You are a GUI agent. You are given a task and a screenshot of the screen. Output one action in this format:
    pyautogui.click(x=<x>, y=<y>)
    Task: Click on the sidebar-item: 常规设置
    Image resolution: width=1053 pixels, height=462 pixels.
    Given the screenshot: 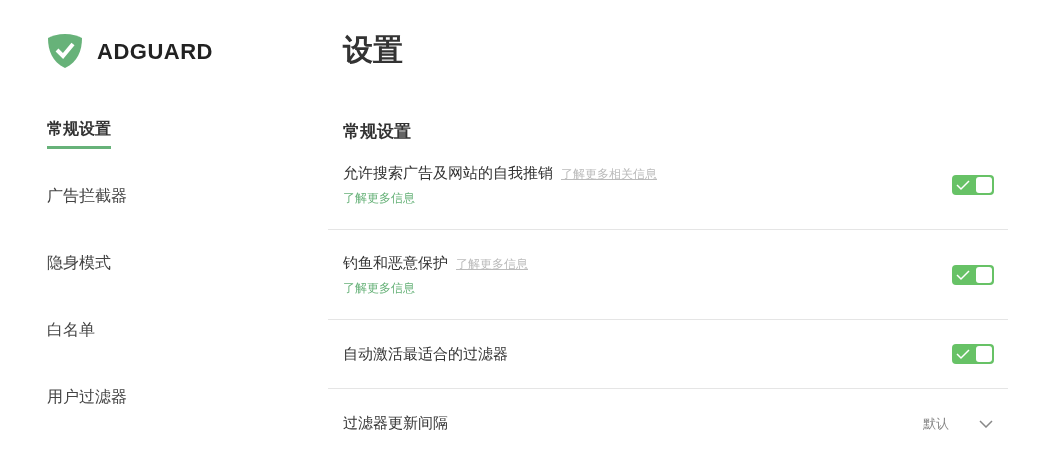 What is the action you would take?
    pyautogui.click(x=79, y=133)
    